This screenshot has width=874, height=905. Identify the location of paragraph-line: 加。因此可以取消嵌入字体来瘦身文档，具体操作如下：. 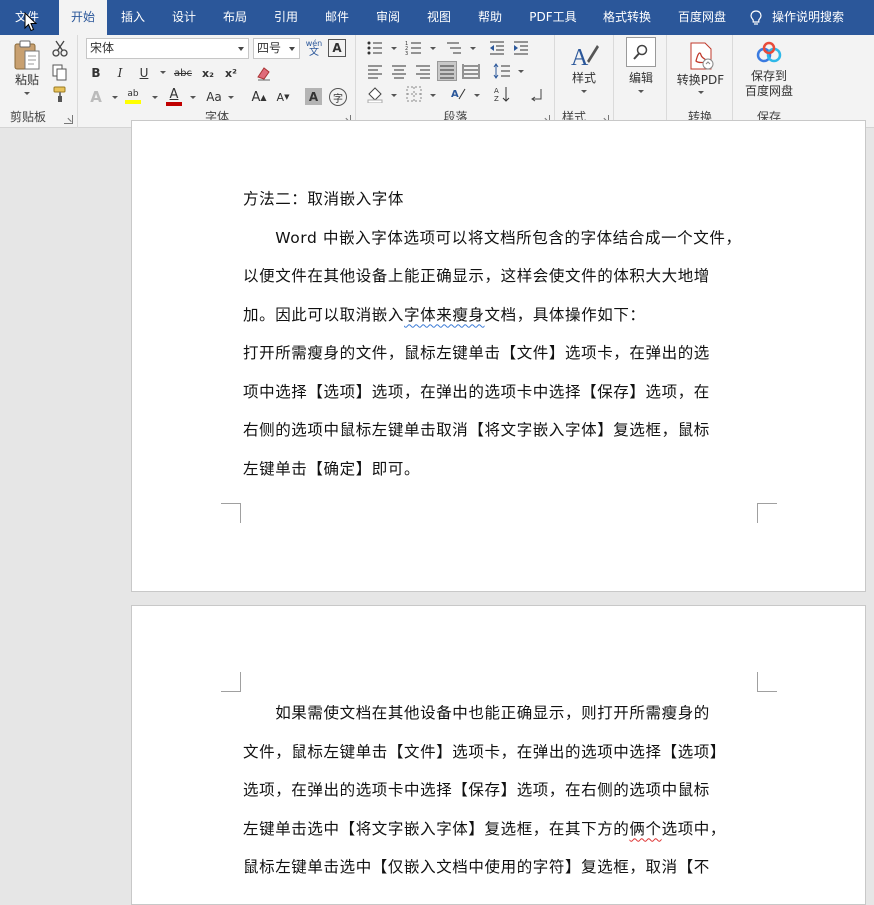
(508, 315).